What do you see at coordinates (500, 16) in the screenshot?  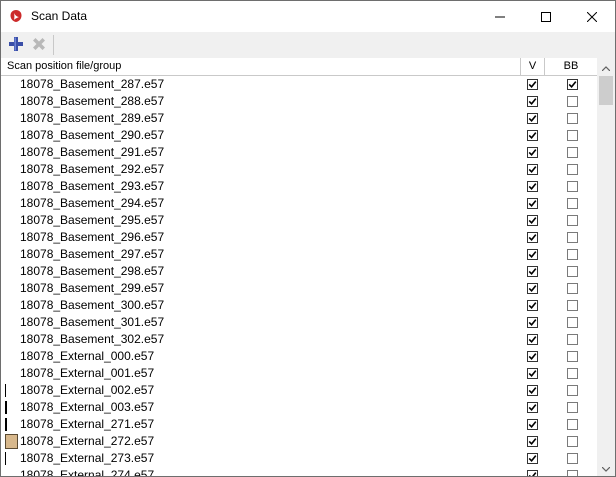 I see `minimize-button` at bounding box center [500, 16].